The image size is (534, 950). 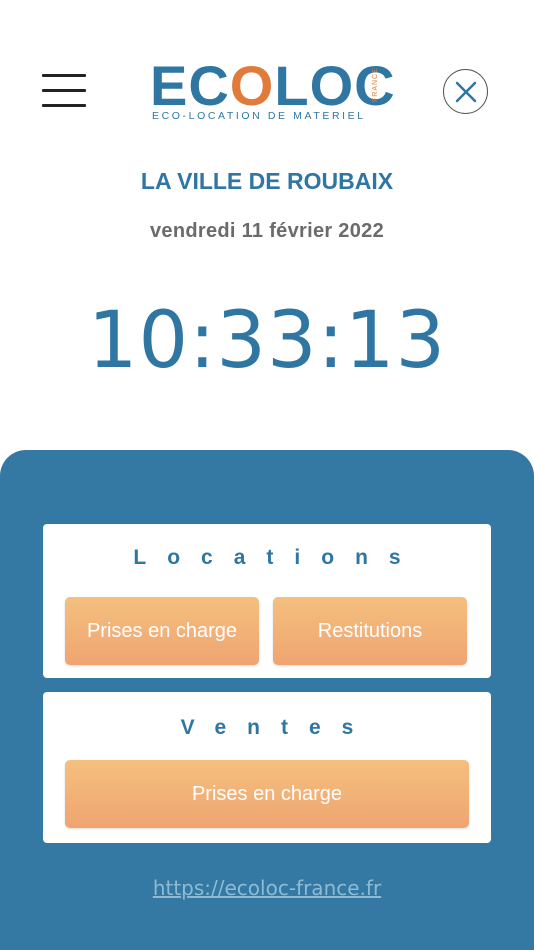 I want to click on ecoloc-logo: ECOLOC FRANCE ECO-LOCATION DE MATERIEL, so click(x=270, y=91).